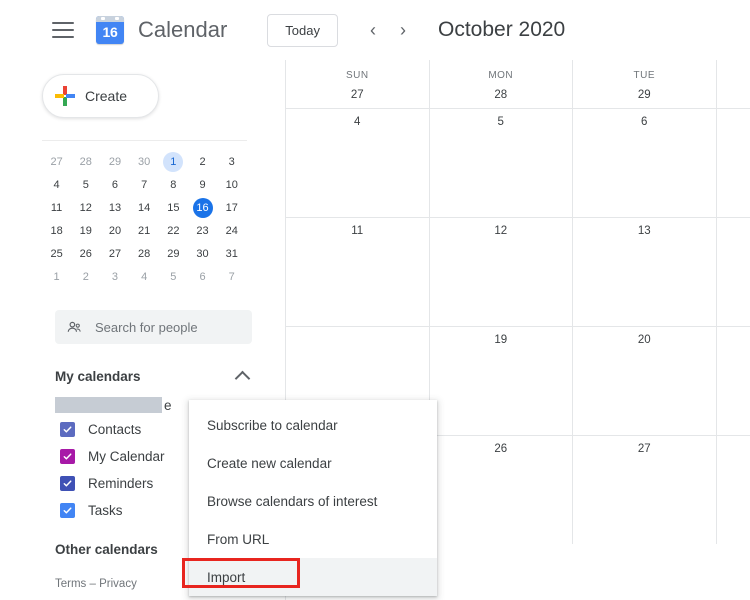 The width and height of the screenshot is (750, 600). What do you see at coordinates (114, 207) in the screenshot?
I see `mini-calendar-day: 13` at bounding box center [114, 207].